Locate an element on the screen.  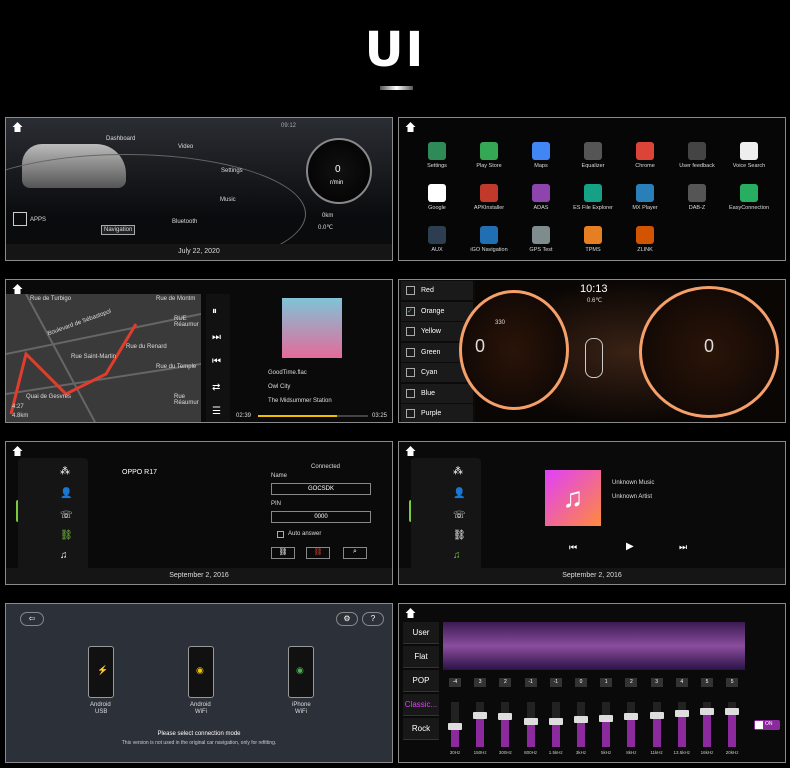
app-item: GPS Test is located at coordinates (541, 239).